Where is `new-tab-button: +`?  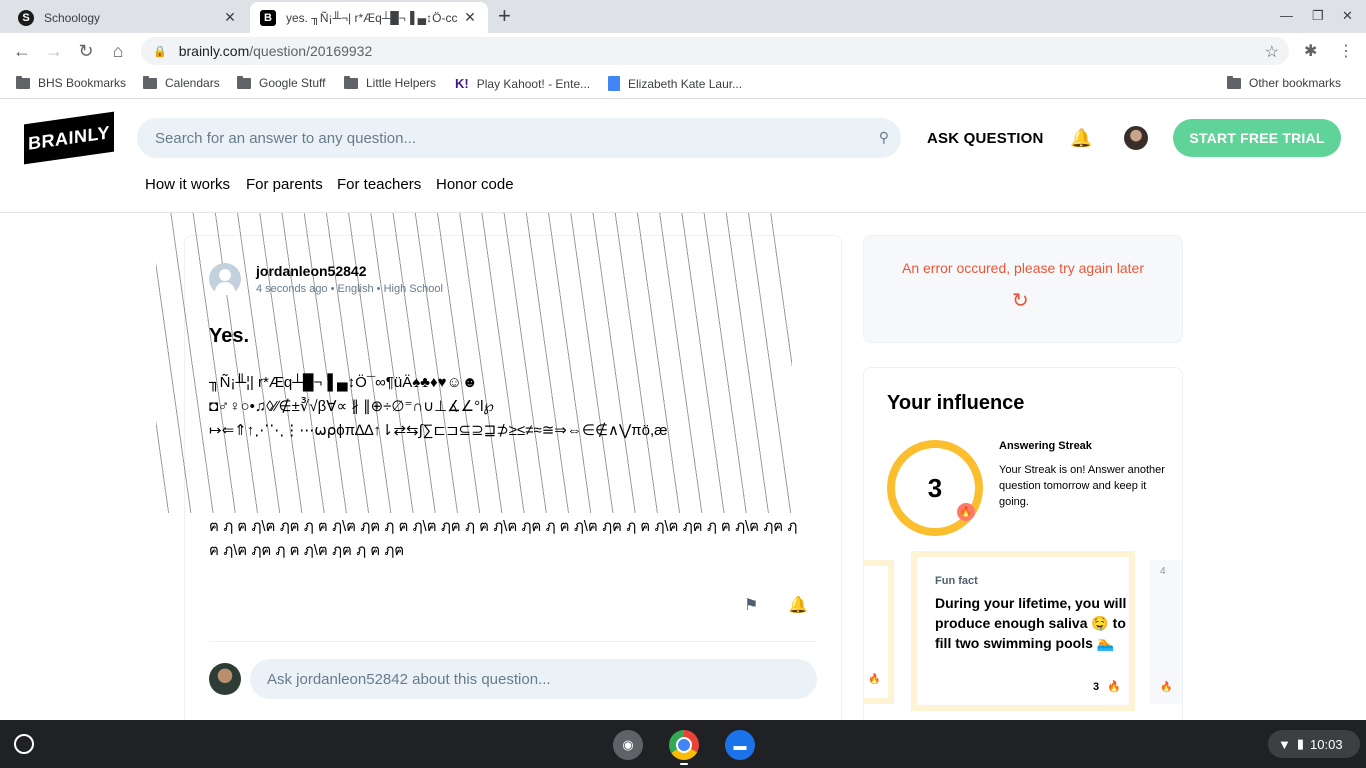
new-tab-button: + is located at coordinates (504, 16).